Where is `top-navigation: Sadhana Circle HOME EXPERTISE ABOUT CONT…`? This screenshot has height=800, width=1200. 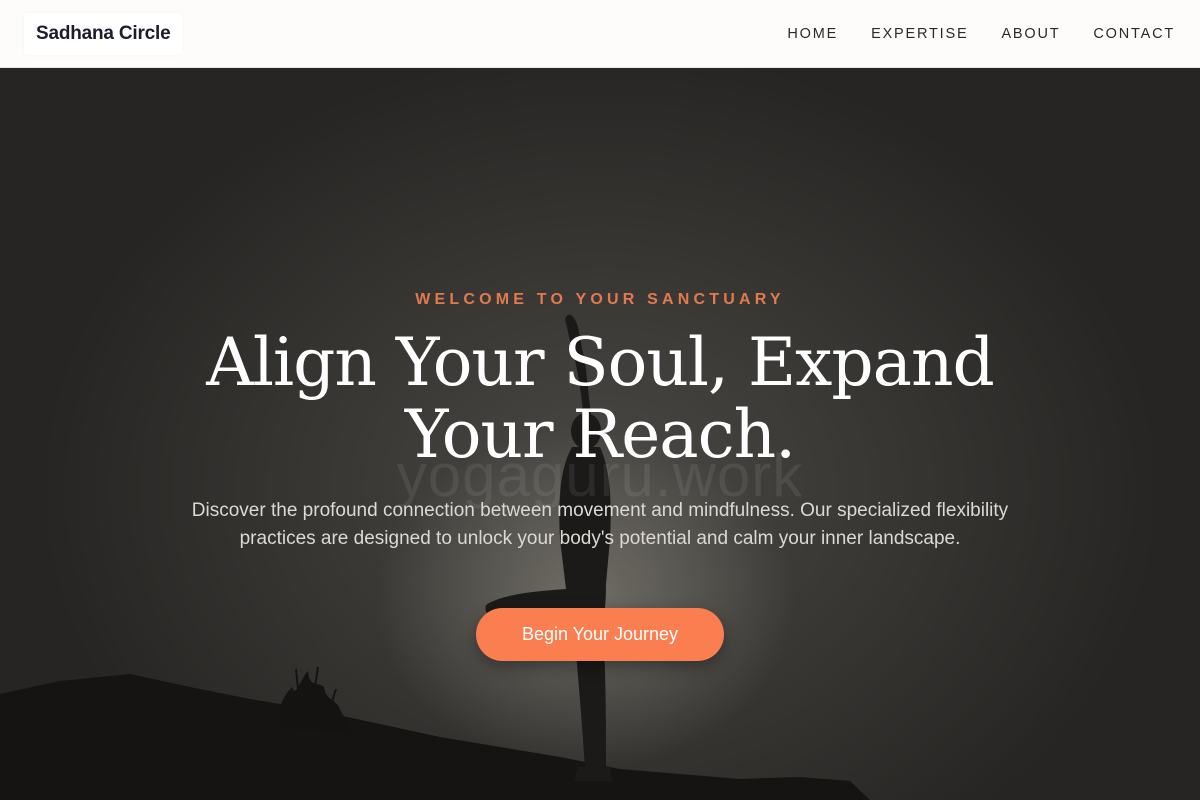
top-navigation: Sadhana Circle HOME EXPERTISE ABOUT CONT… is located at coordinates (600, 34).